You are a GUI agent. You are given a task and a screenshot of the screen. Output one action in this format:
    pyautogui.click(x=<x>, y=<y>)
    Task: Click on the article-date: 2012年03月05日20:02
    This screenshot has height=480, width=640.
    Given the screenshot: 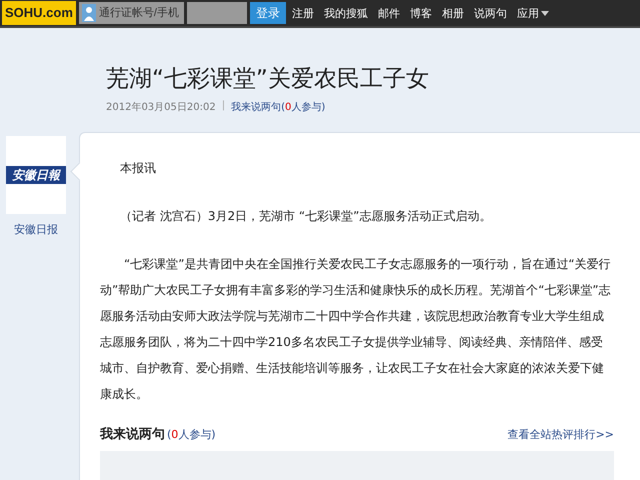 What is the action you would take?
    pyautogui.click(x=161, y=107)
    